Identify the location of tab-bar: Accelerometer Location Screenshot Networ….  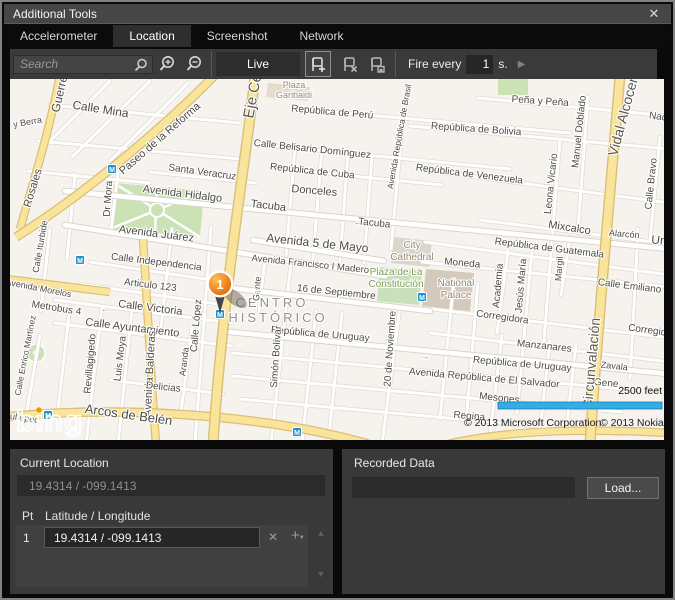
(337, 36).